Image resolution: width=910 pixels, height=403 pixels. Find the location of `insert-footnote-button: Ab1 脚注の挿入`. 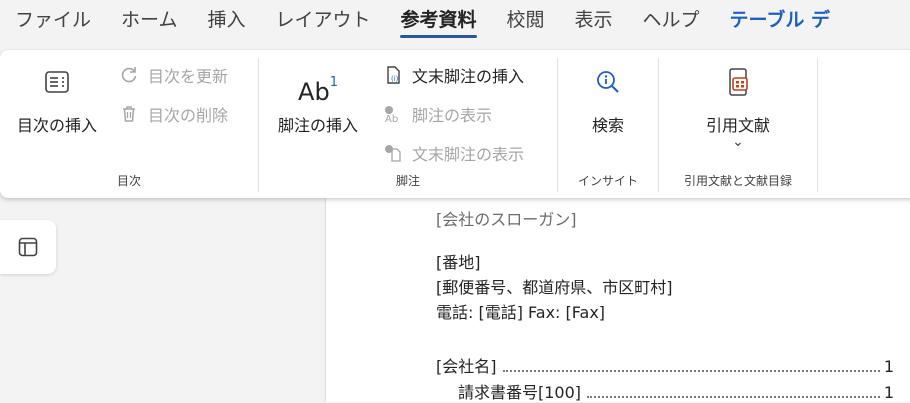

insert-footnote-button: Ab1 脚注の挿入 is located at coordinates (318, 101).